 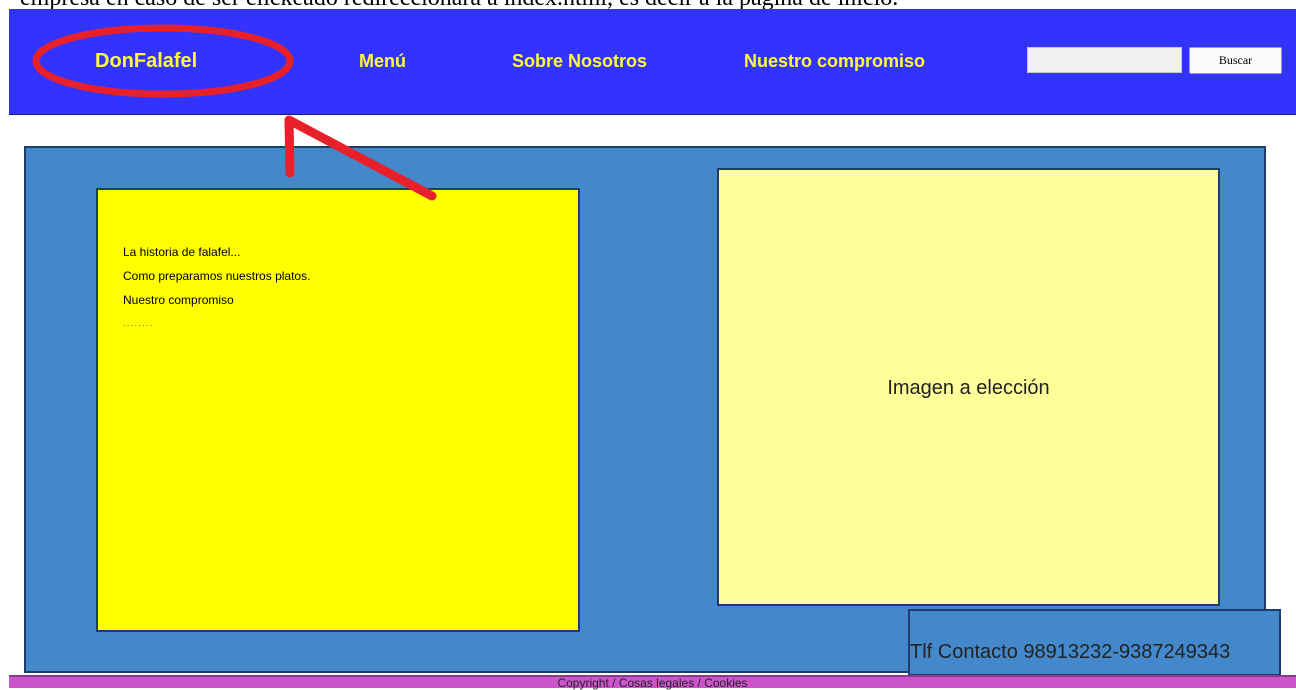 I want to click on contact-box: Tlf Contacto 98913232-9387249343, so click(x=1094, y=642).